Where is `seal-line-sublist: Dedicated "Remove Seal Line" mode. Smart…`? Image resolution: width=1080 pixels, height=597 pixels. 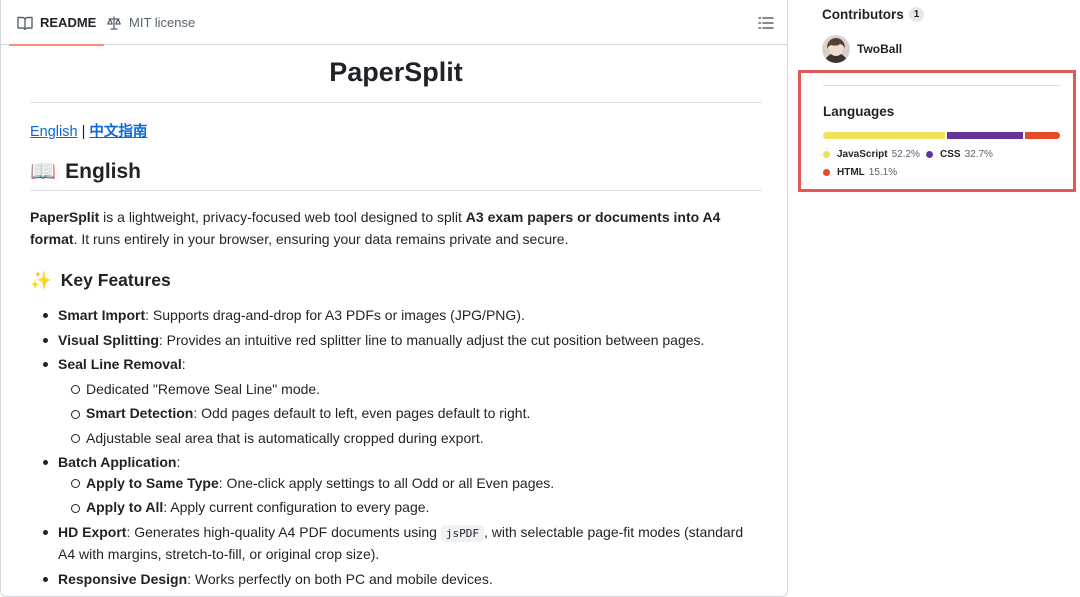
seal-line-sublist: Dedicated "Remove Seal Line" mode. Smart… is located at coordinates (410, 414).